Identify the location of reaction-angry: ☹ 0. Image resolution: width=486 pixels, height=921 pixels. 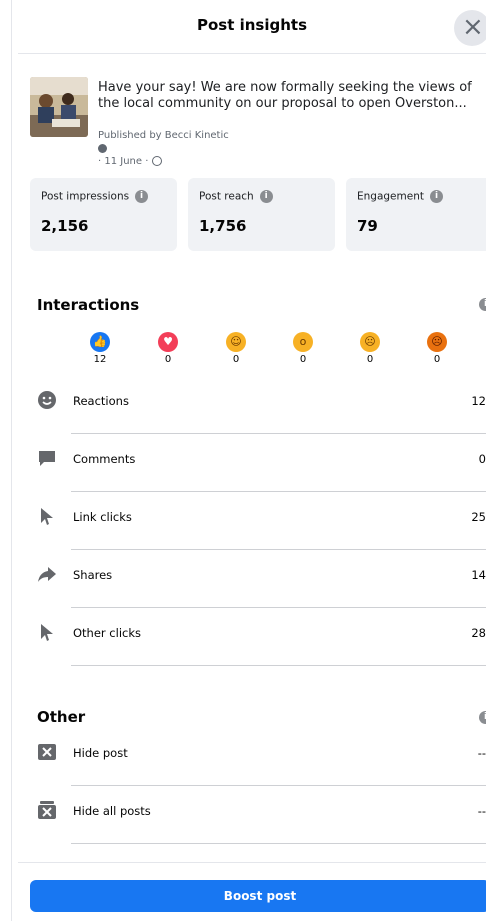
(437, 348).